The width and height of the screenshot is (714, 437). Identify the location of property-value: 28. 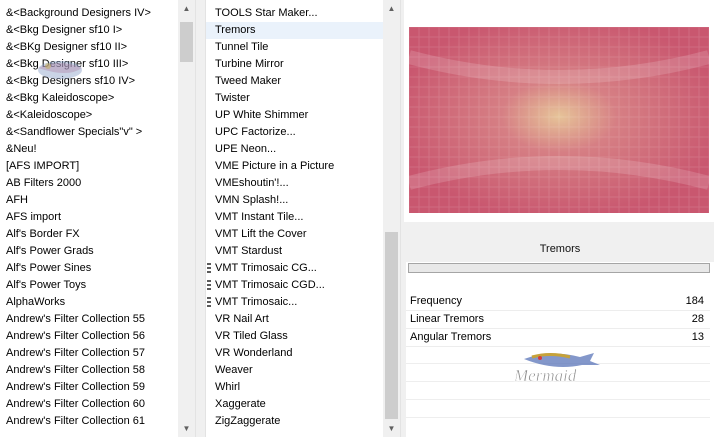
(698, 319).